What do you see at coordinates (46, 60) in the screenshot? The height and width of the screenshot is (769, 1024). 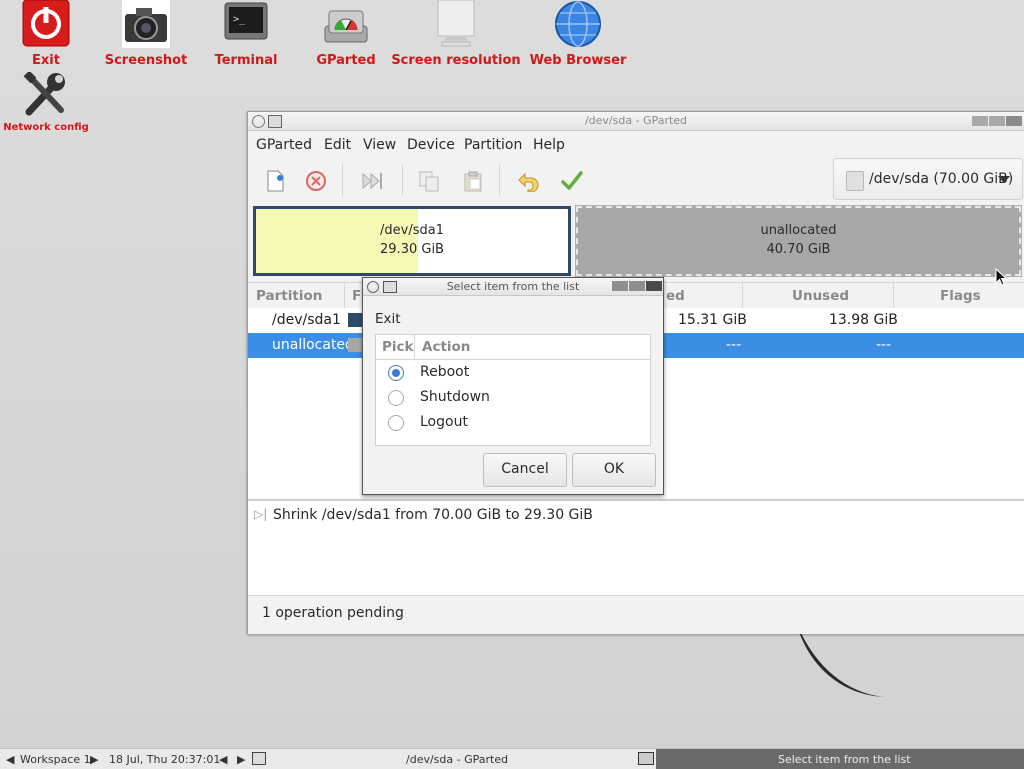 I see `desktop-icon-label: Exit` at bounding box center [46, 60].